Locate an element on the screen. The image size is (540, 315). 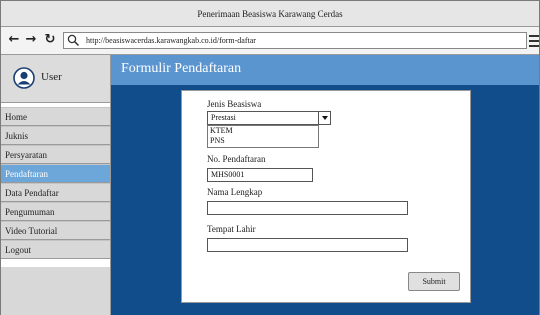
sidebar-item-persyaratan: Persyaratan is located at coordinates (55, 154).